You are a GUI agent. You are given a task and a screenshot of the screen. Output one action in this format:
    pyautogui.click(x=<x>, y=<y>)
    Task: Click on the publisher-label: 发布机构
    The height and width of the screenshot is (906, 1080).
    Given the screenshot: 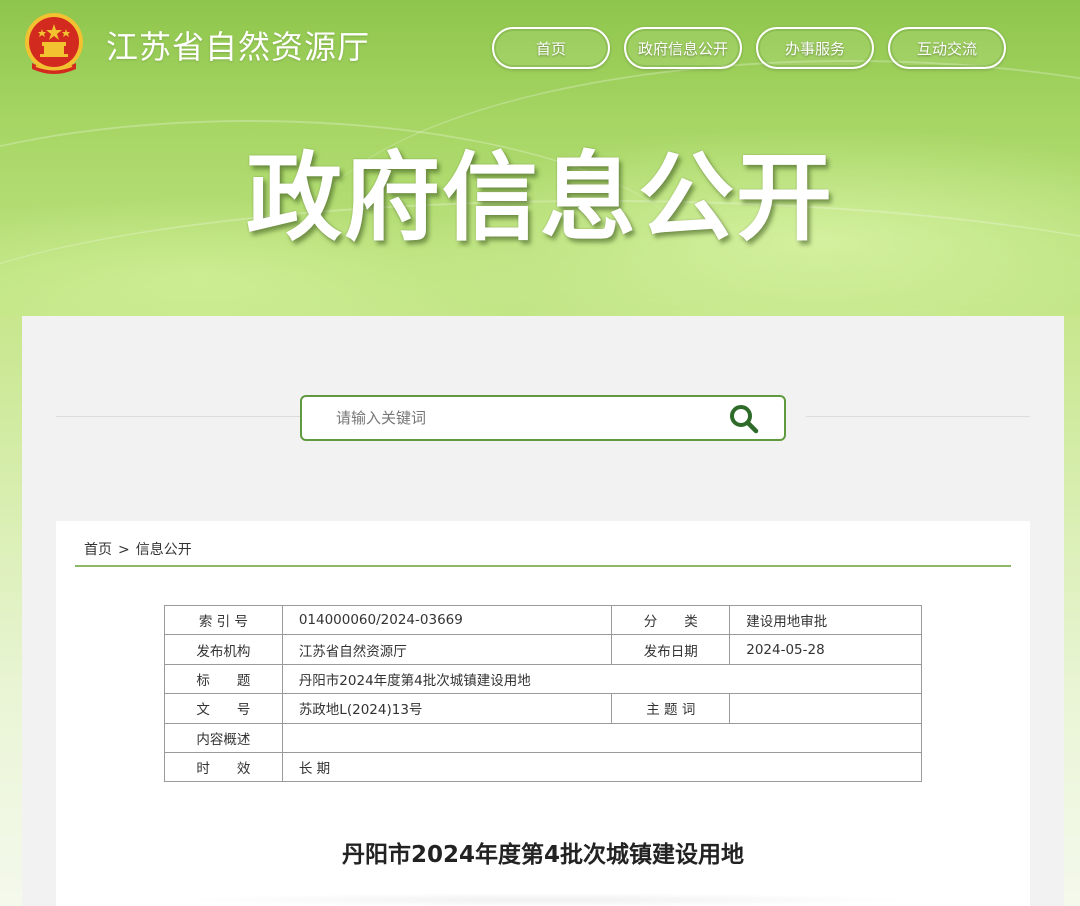 What is the action you would take?
    pyautogui.click(x=223, y=649)
    